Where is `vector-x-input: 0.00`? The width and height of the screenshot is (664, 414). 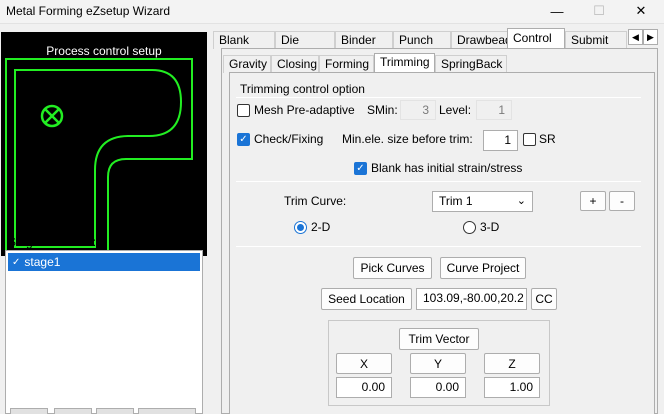 vector-x-input: 0.00 is located at coordinates (364, 387).